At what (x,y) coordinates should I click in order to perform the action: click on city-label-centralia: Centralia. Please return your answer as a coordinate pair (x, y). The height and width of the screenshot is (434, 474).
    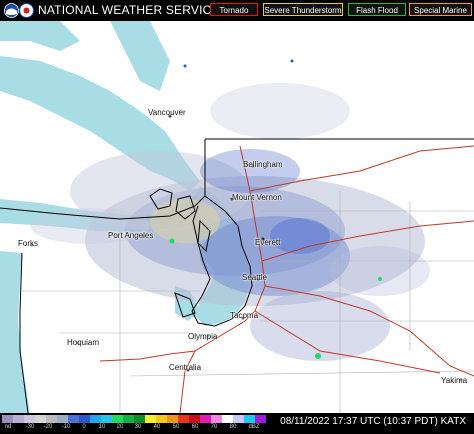
    Looking at the image, I should click on (185, 367).